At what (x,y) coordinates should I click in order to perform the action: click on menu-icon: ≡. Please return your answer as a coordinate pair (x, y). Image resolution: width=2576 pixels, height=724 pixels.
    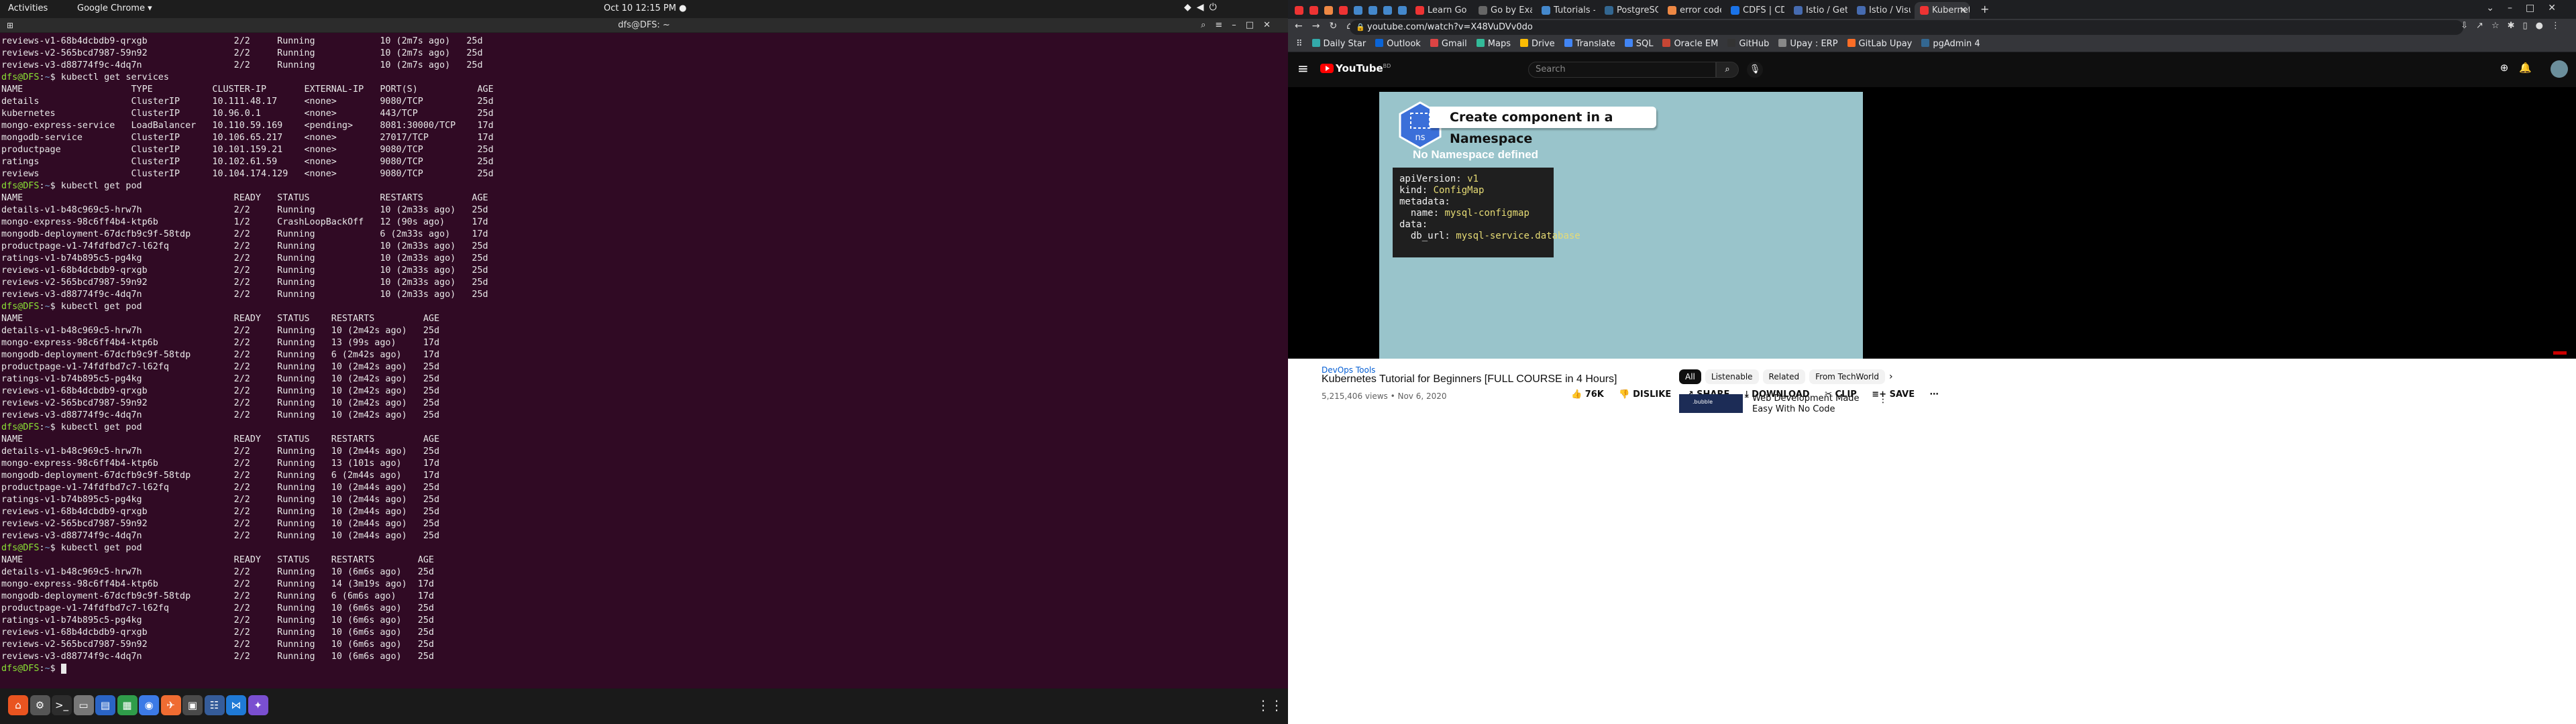
    Looking at the image, I should click on (1223, 25).